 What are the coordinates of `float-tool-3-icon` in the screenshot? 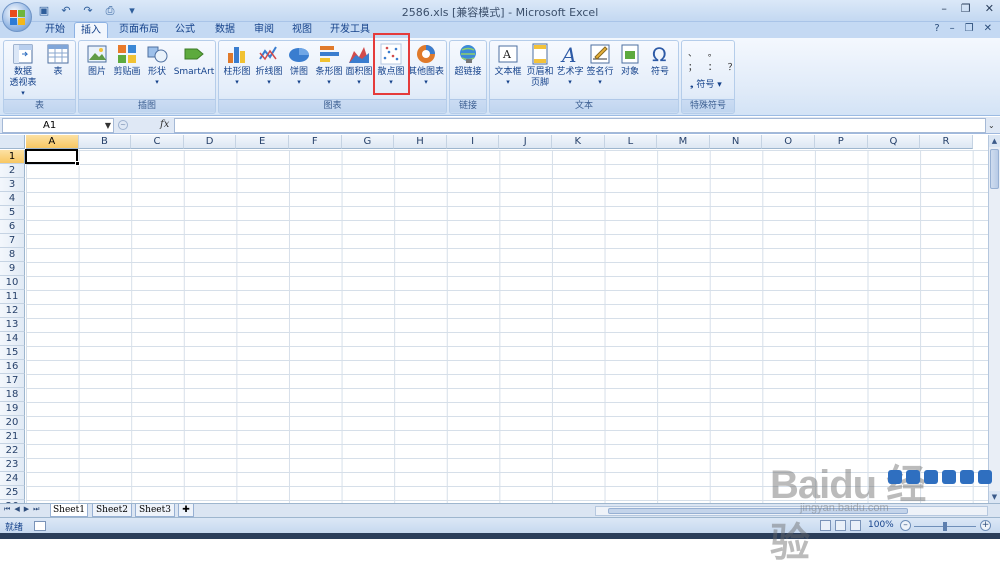 It's located at (931, 477).